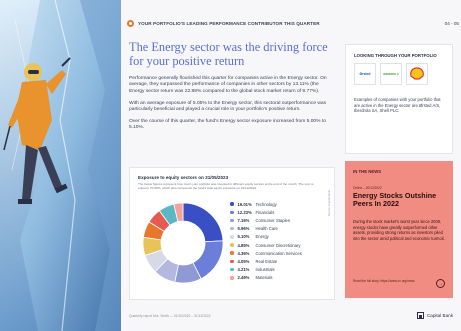  Describe the element at coordinates (244, 212) in the screenshot. I see `legend-value: 12.23%` at that location.